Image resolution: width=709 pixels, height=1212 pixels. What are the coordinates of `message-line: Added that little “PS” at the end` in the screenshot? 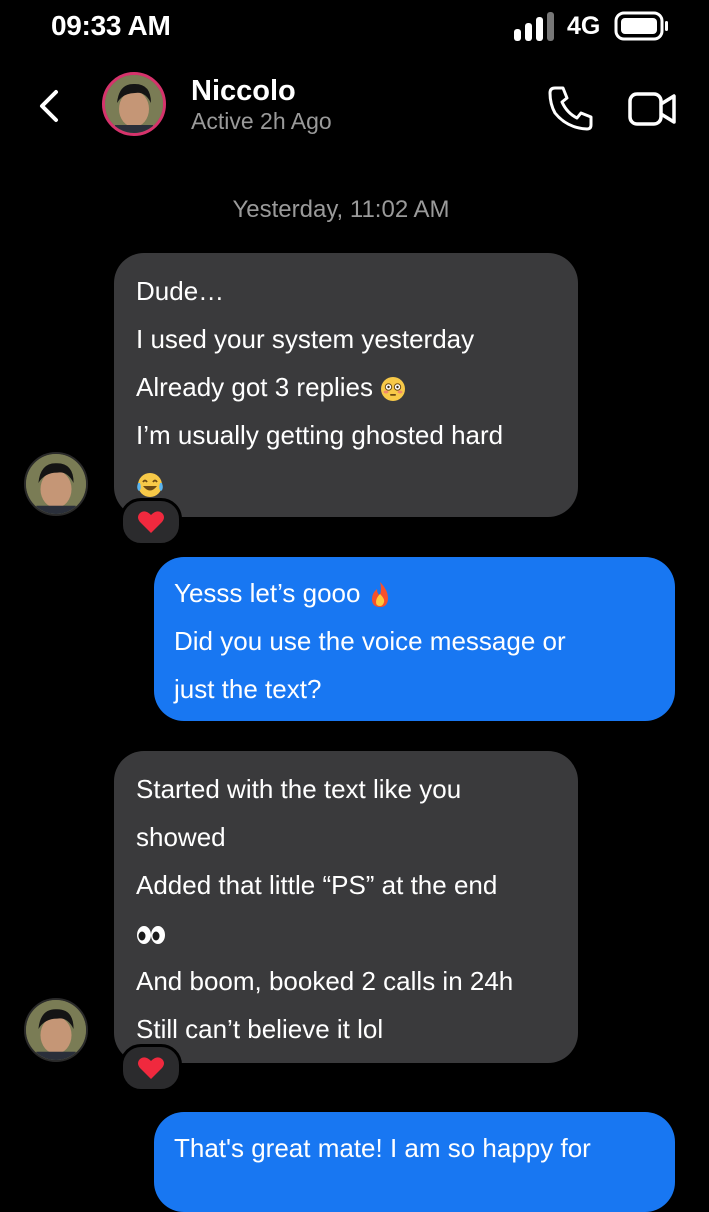 It's located at (317, 885).